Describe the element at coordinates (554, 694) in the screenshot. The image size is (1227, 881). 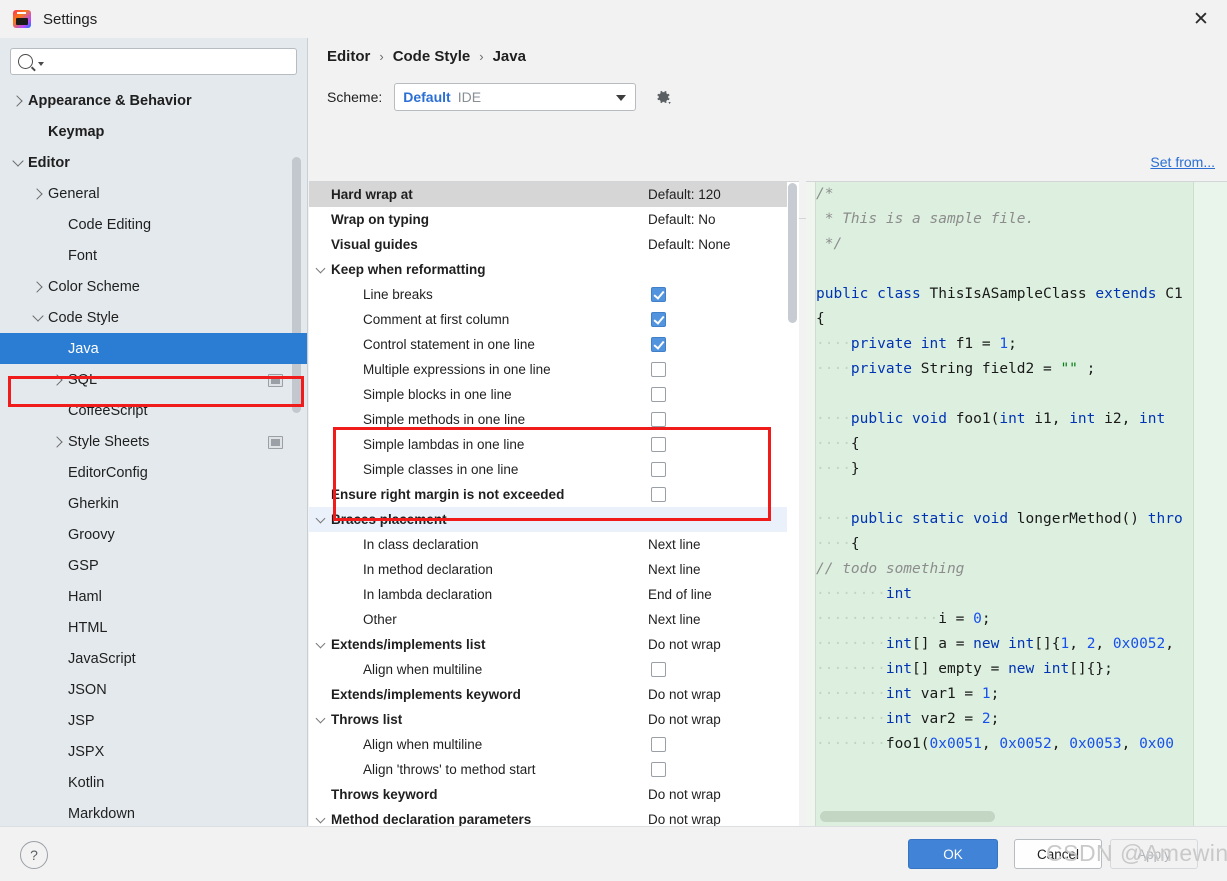
I see `option-row: Extends/implements keyword Do not wrap` at that location.